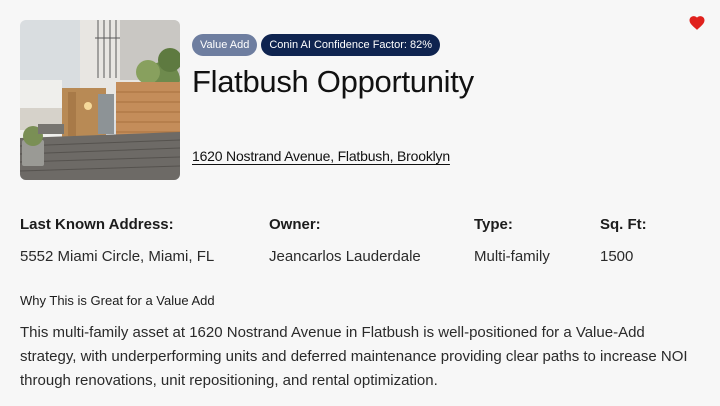 The height and width of the screenshot is (406, 720). What do you see at coordinates (333, 81) in the screenshot?
I see `property-title: Flatbush Opportunity` at bounding box center [333, 81].